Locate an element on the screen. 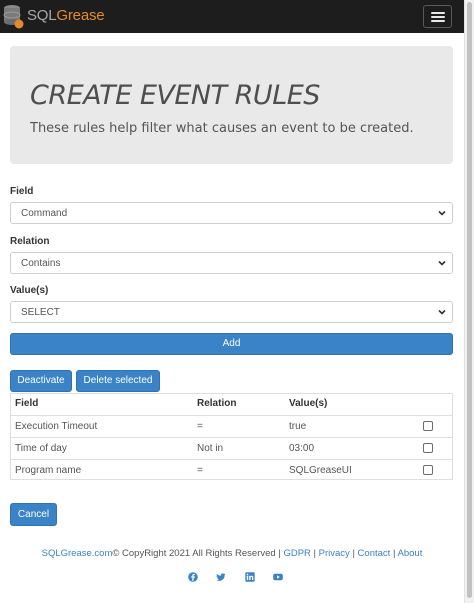 Image resolution: width=474 pixels, height=603 pixels. hamburger-icon is located at coordinates (438, 13).